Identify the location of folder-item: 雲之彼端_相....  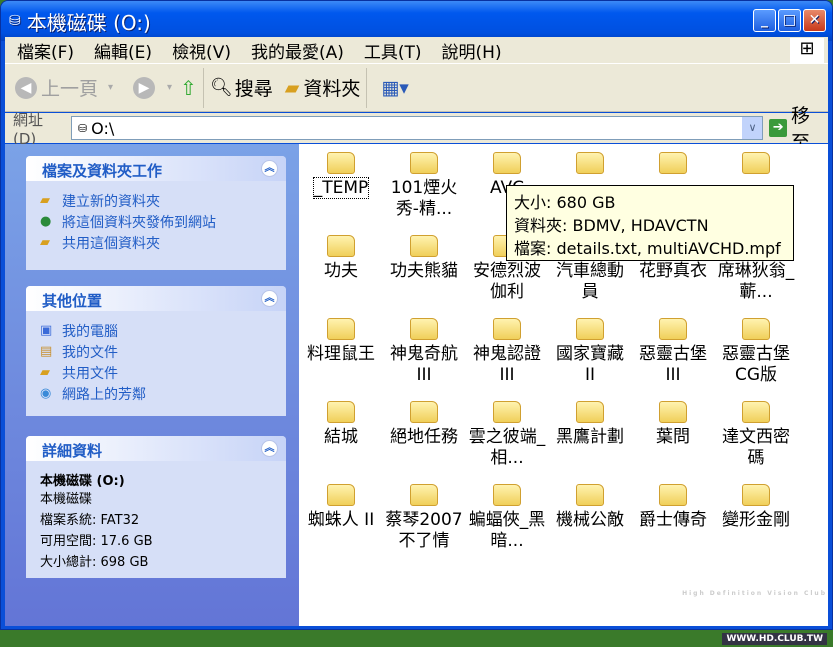
(507, 432).